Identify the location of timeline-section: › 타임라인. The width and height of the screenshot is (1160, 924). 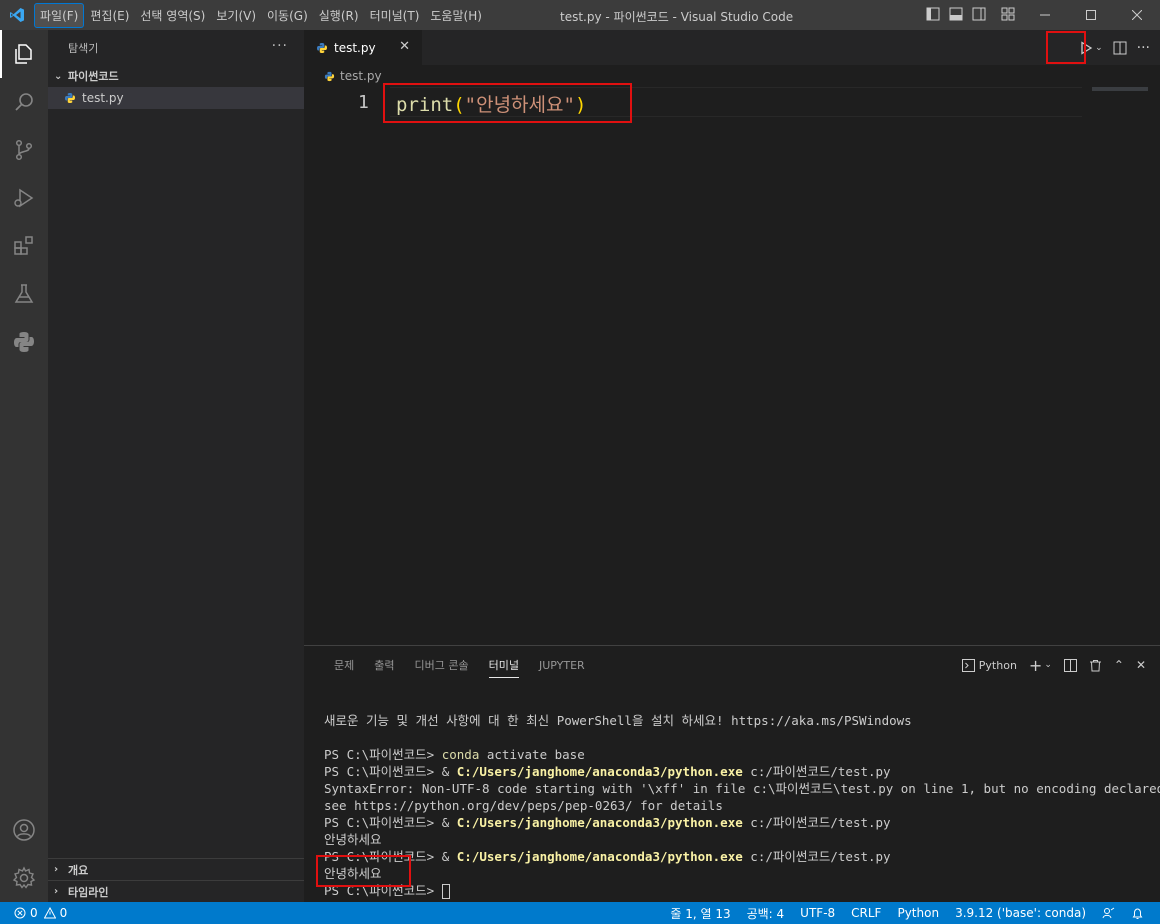
(176, 891).